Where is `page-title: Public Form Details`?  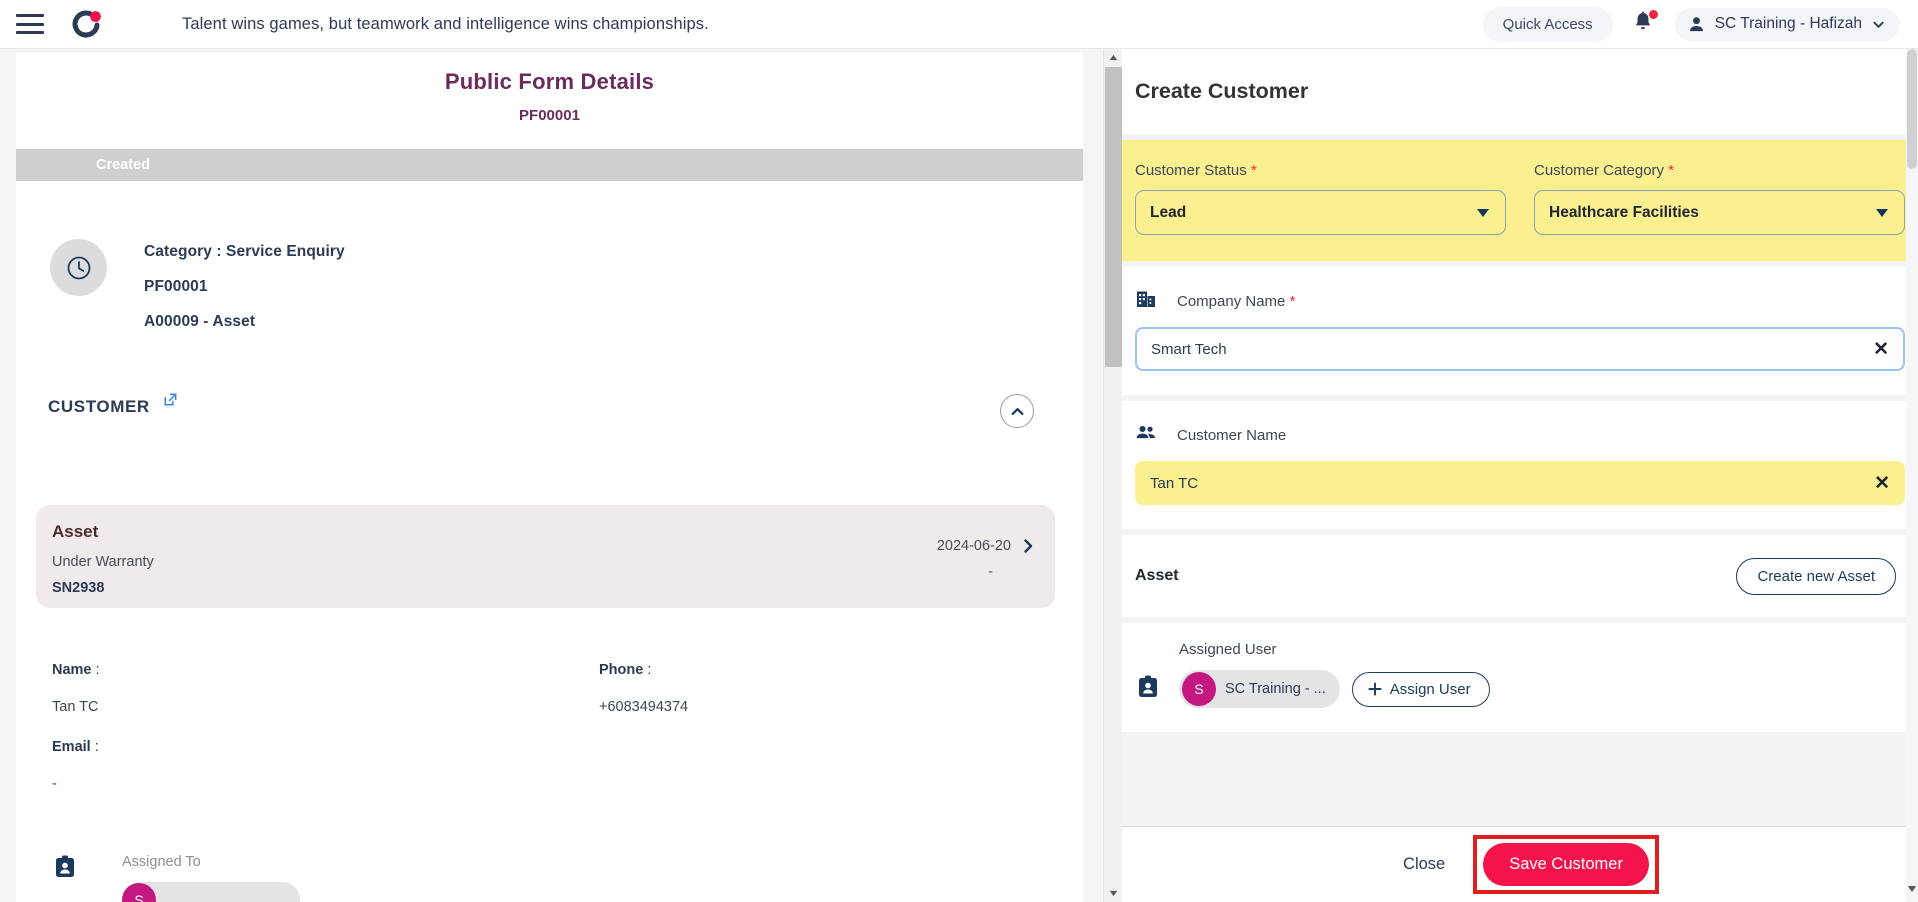
page-title: Public Form Details is located at coordinates (549, 81).